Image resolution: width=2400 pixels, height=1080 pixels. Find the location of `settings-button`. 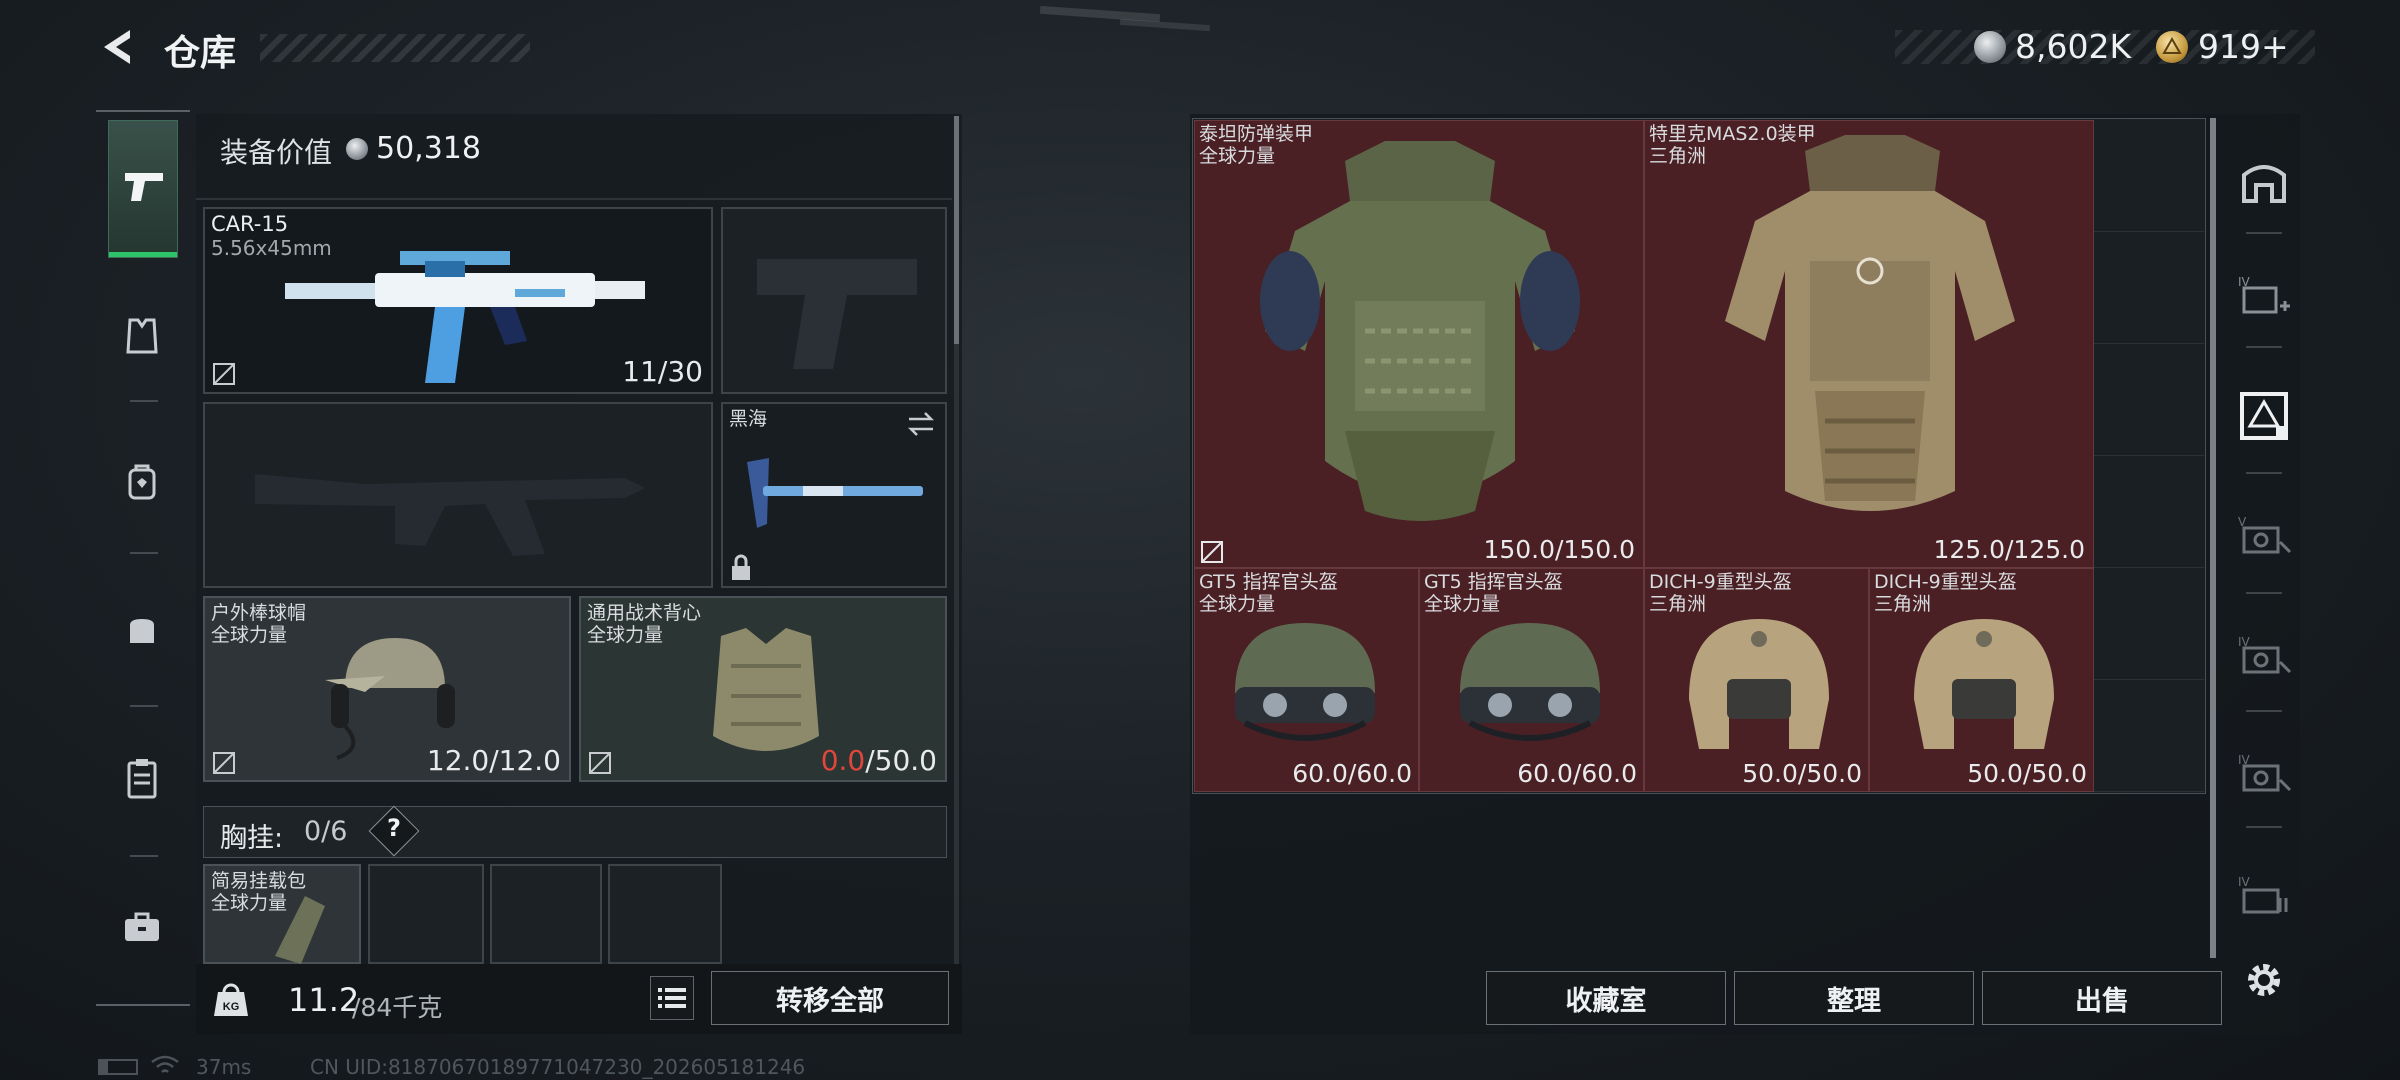

settings-button is located at coordinates (2264, 980).